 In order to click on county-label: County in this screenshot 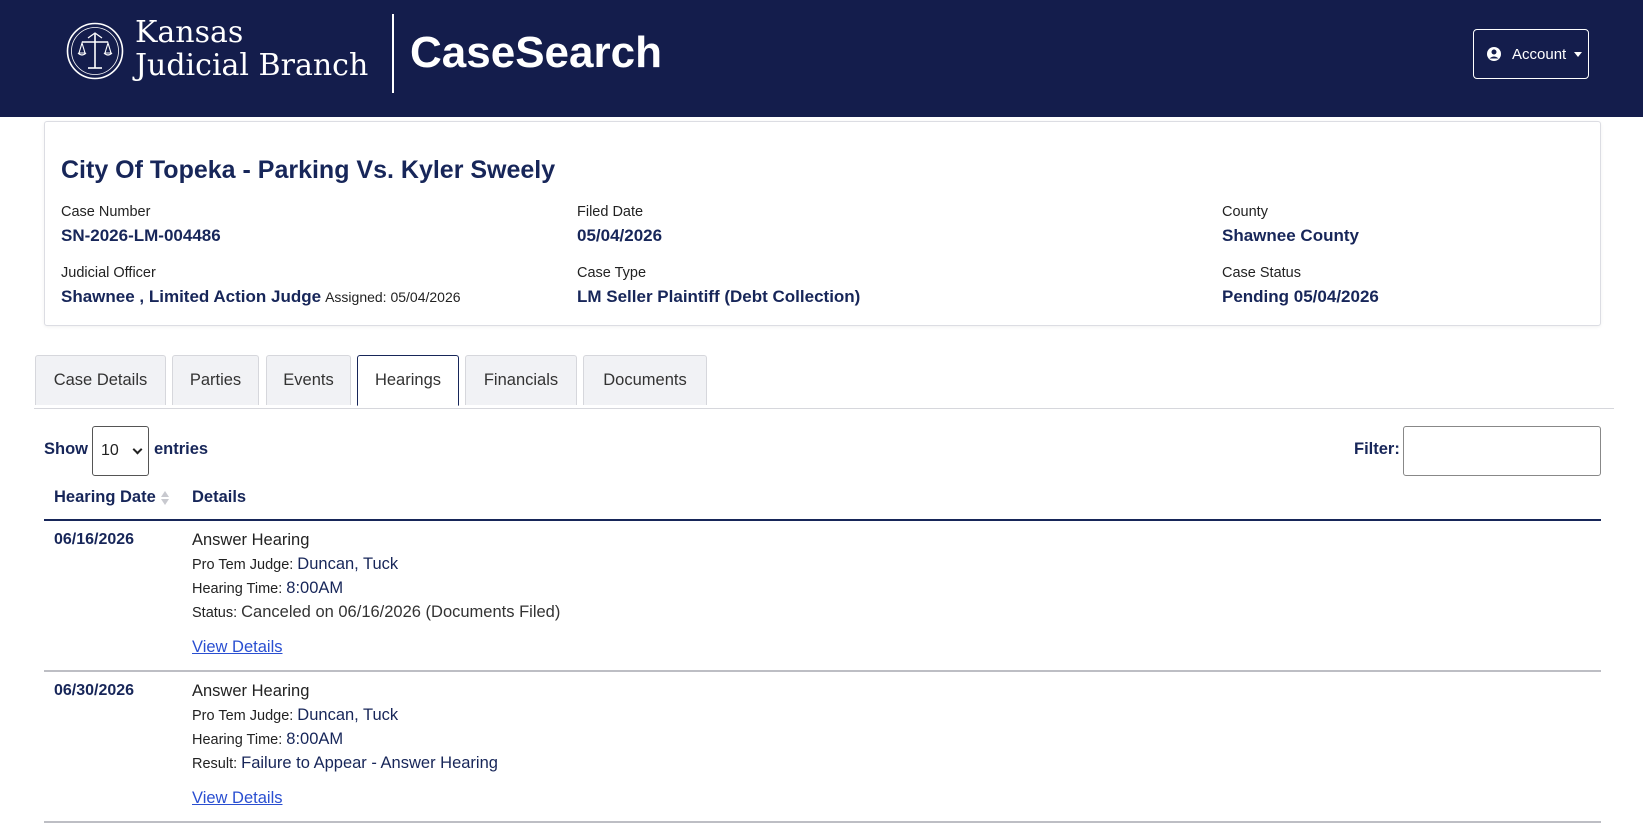, I will do `click(1245, 212)`.